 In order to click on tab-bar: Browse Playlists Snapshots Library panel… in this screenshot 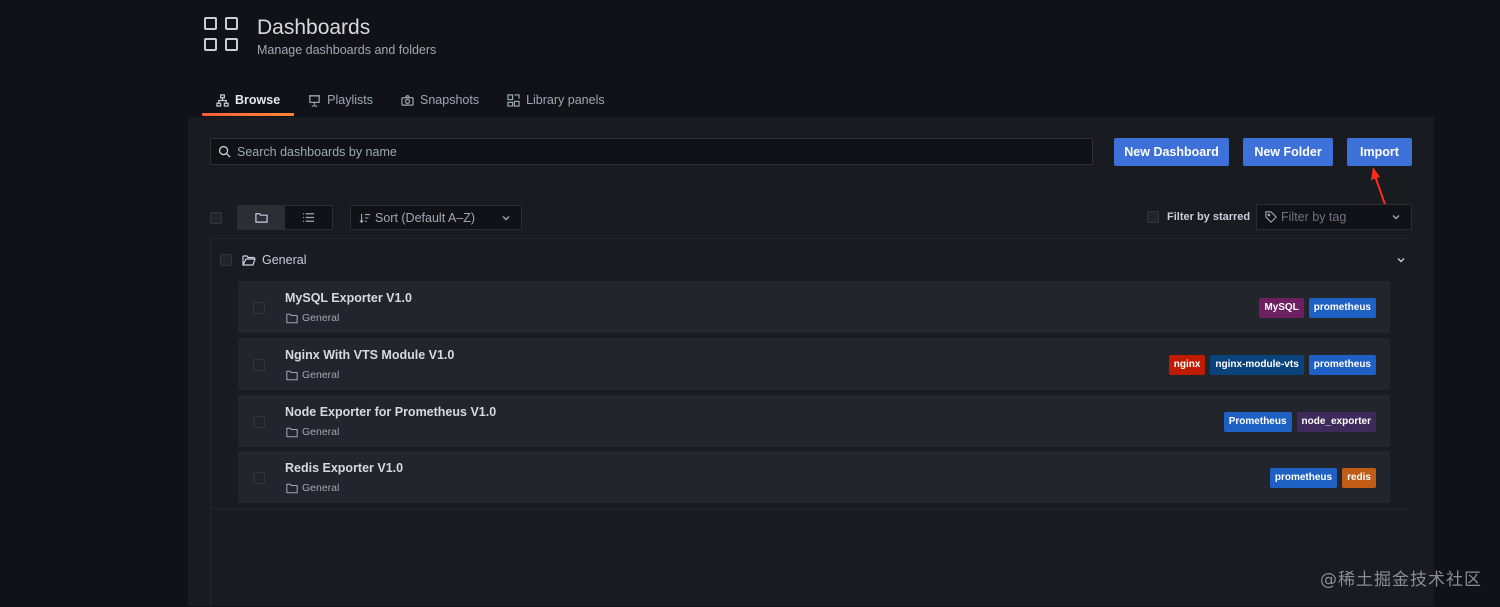, I will do `click(410, 101)`.